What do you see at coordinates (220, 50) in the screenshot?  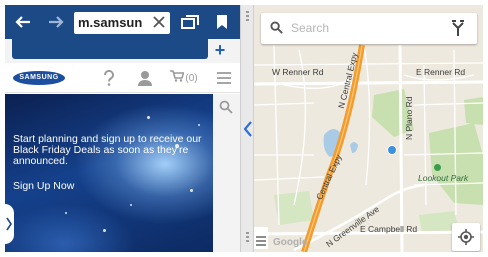 I see `new-tab-button: +` at bounding box center [220, 50].